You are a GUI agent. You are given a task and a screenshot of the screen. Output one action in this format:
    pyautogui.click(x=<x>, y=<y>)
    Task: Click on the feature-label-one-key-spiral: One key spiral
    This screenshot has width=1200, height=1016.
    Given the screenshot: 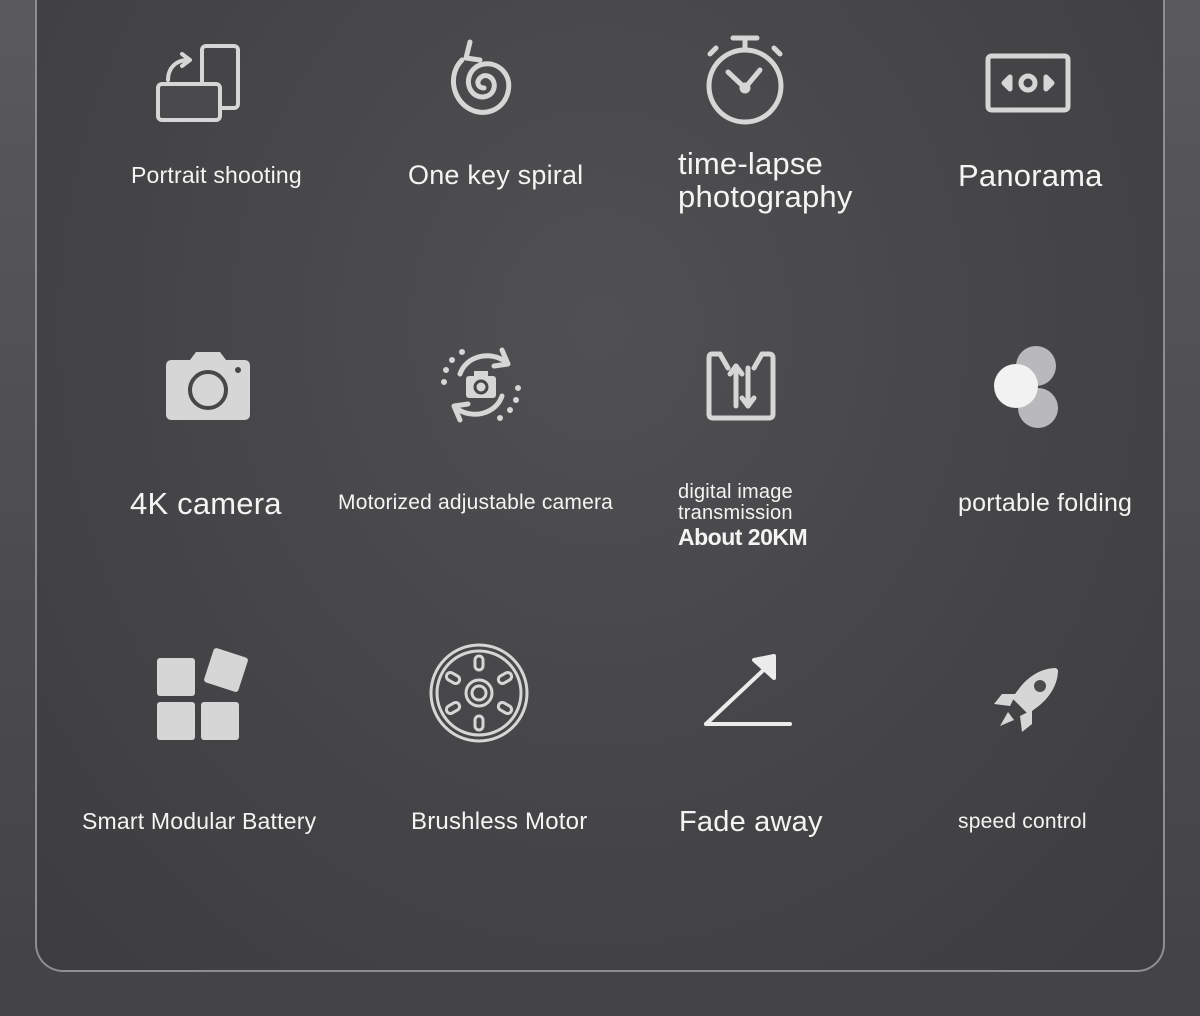 What is the action you would take?
    pyautogui.click(x=496, y=175)
    